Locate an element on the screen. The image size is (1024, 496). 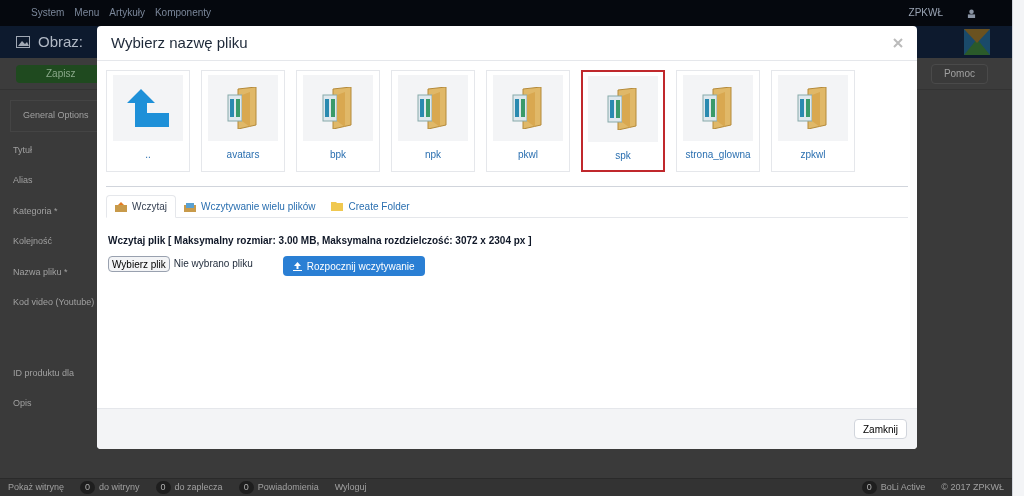
status-link: Pokaż witrynę is located at coordinates (36, 487).